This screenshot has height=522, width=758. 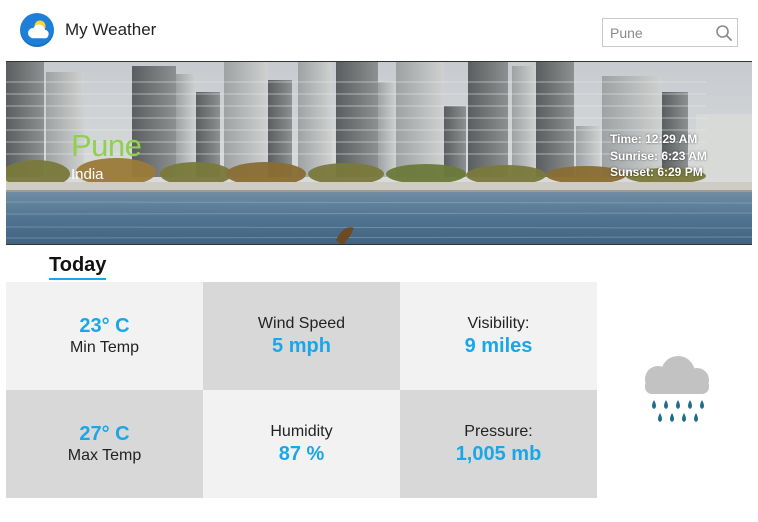 I want to click on today-heading: Today, so click(x=78, y=266).